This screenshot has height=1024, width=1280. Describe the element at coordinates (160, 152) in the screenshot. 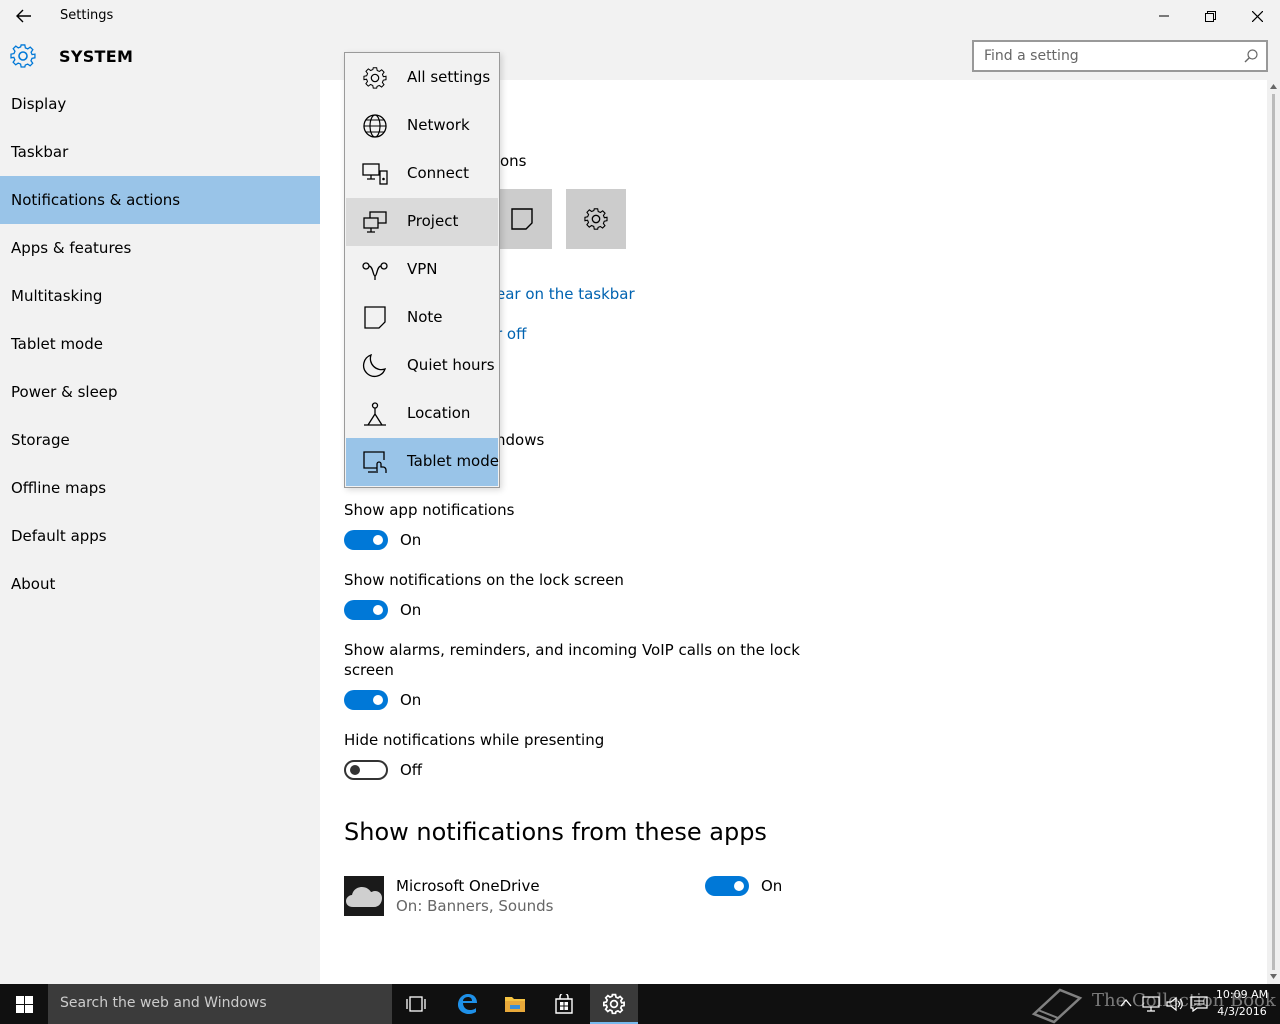

I see `sidebar-item-taskbar: Taskbar` at that location.